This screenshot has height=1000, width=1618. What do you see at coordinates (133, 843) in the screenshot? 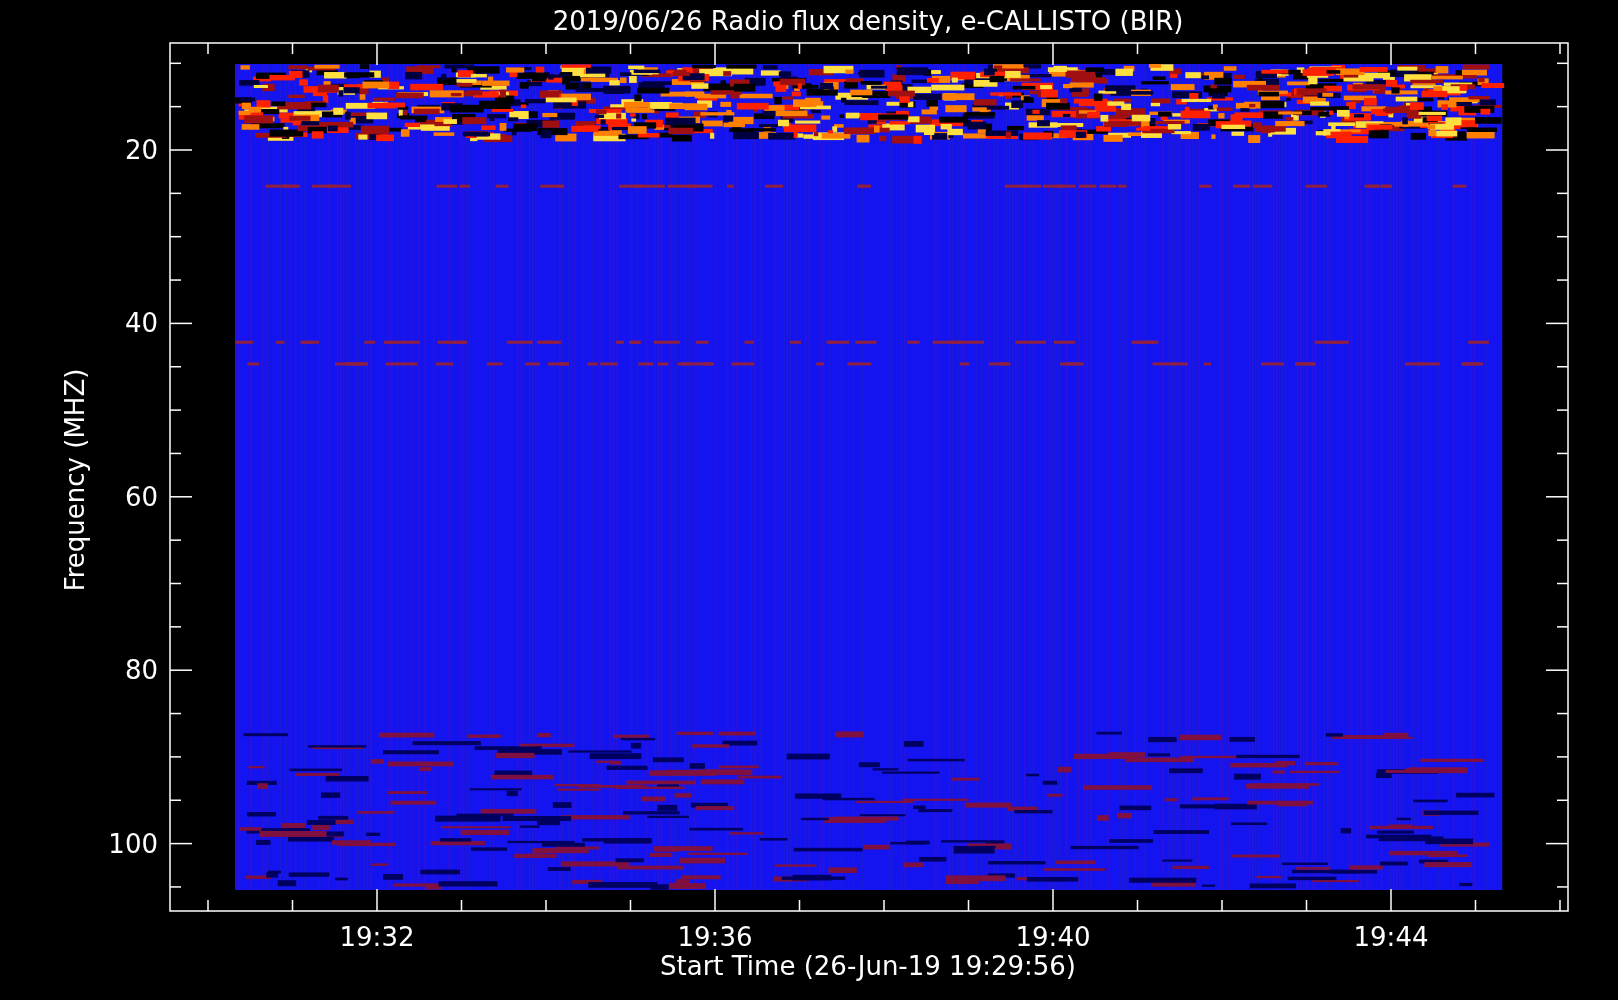
I see `y-tick-label: 100` at bounding box center [133, 843].